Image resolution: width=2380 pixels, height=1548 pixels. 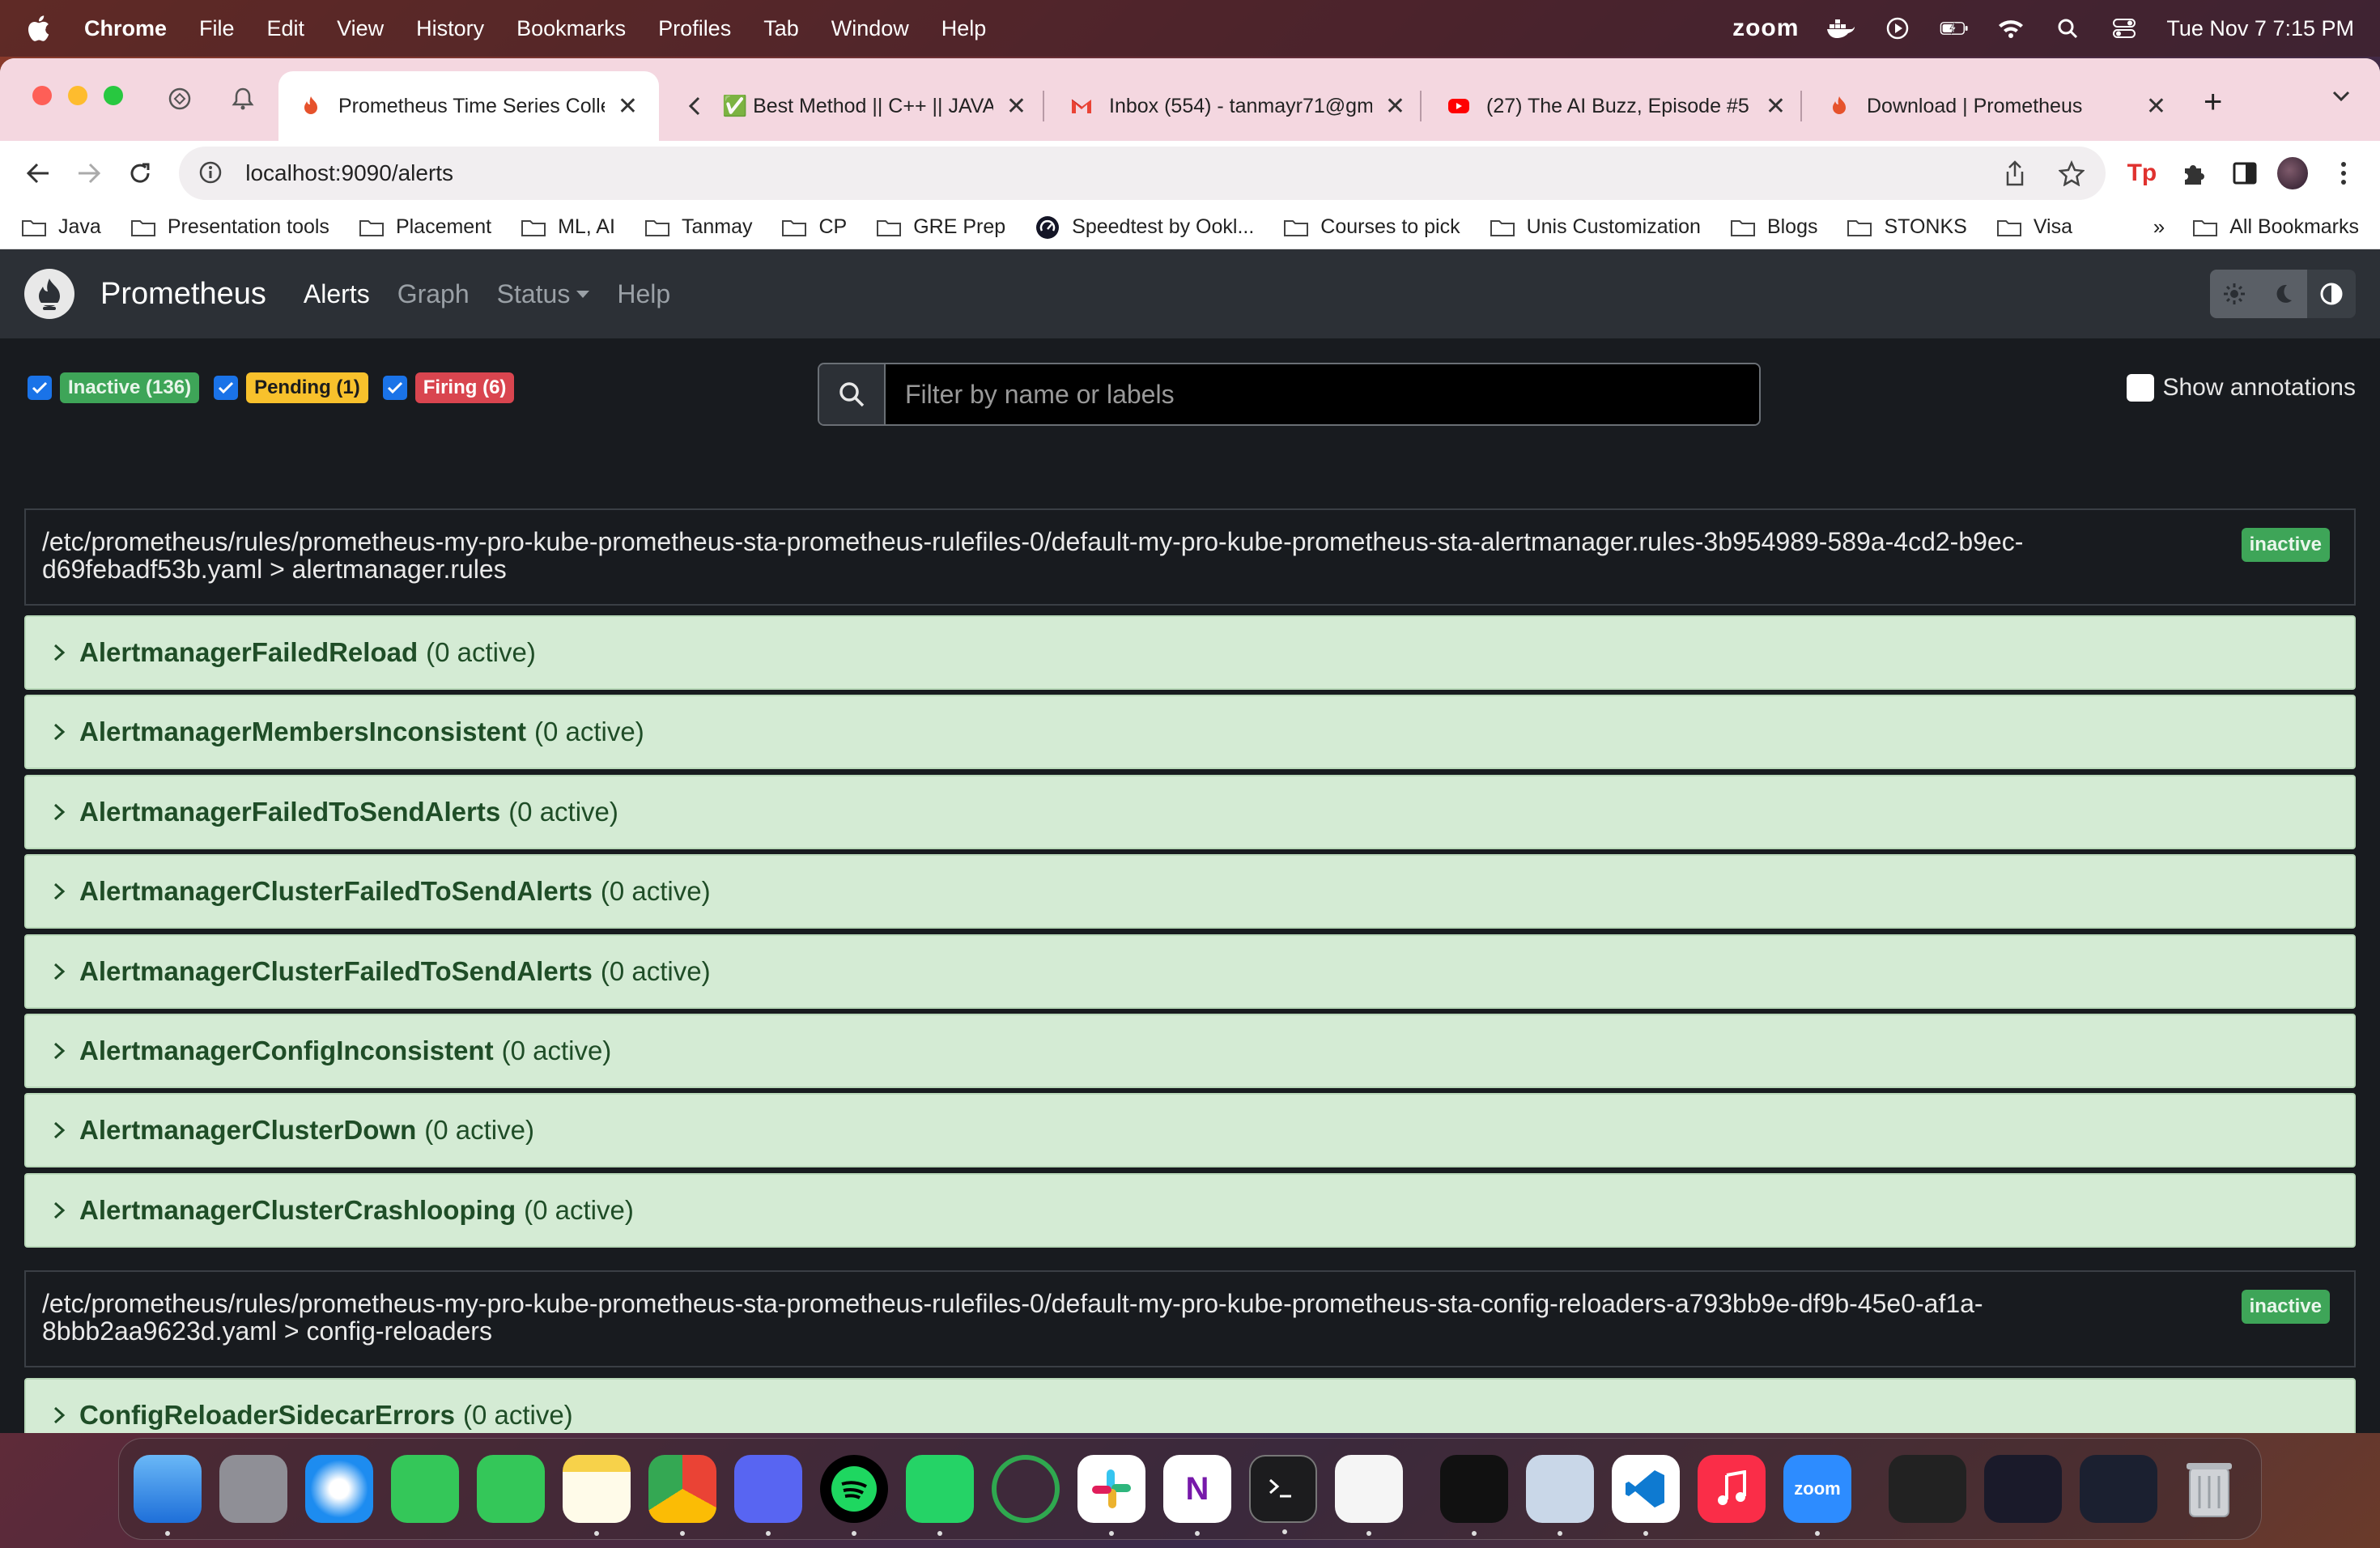 I want to click on tab-download-prometheus: Download | Prometheus ✕, so click(x=1997, y=106).